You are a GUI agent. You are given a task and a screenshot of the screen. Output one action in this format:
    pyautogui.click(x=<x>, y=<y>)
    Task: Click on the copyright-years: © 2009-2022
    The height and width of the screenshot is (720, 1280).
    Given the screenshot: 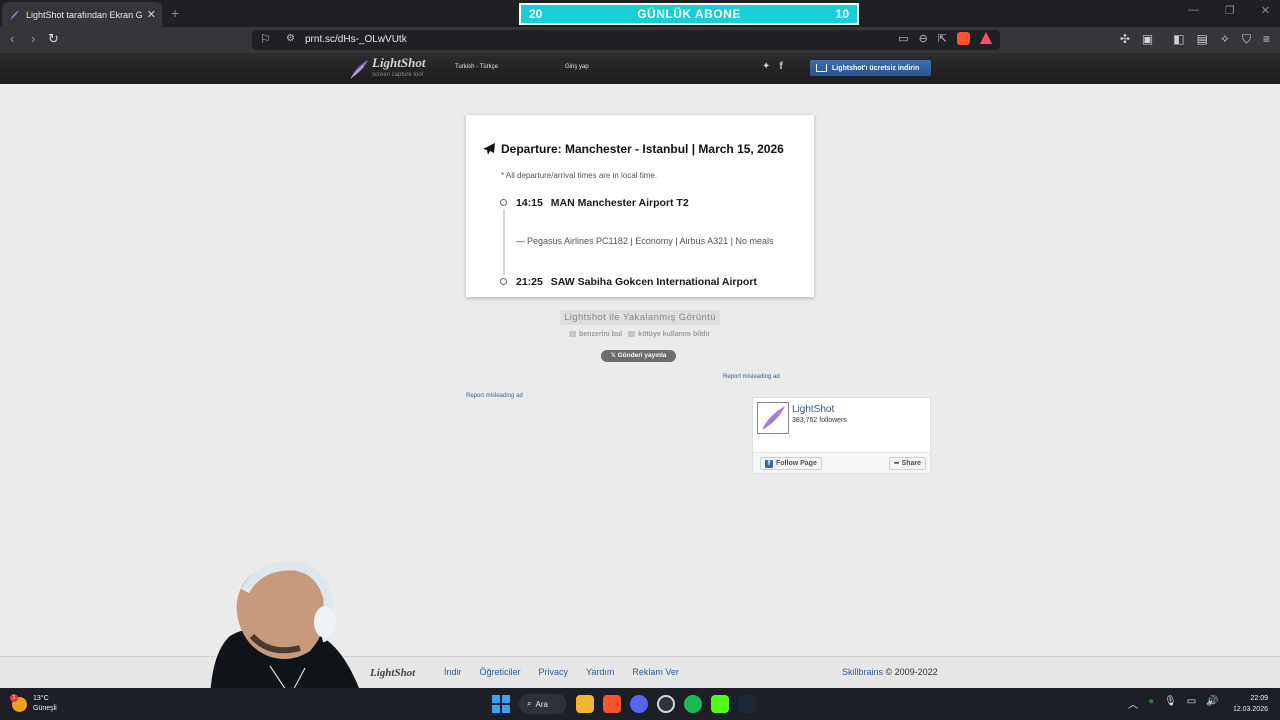 What is the action you would take?
    pyautogui.click(x=910, y=672)
    